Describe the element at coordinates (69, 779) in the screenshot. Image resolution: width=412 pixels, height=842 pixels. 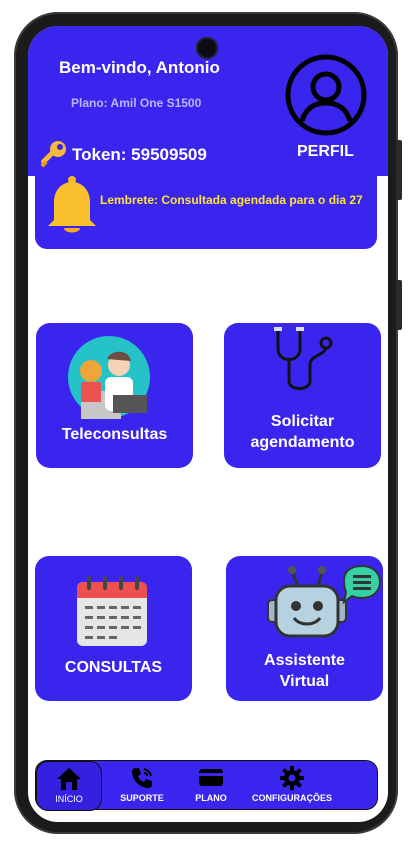
I see `home-icon` at that location.